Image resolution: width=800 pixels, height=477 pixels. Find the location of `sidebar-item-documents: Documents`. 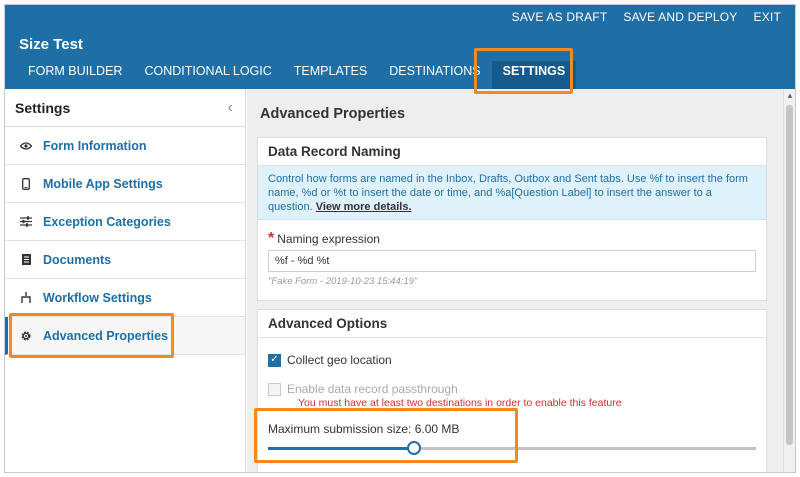

sidebar-item-documents: Documents is located at coordinates (125, 260).